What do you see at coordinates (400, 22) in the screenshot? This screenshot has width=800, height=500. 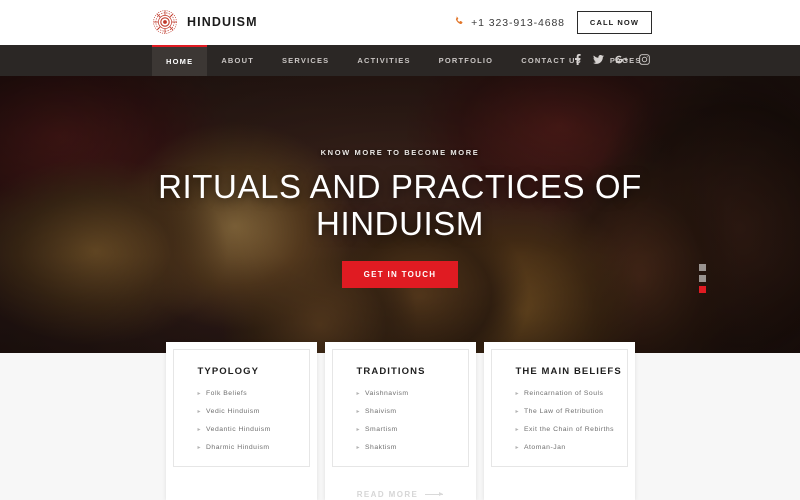 I see `site-header: HINDUISM +1 323-913-4688 CALL NOW` at bounding box center [400, 22].